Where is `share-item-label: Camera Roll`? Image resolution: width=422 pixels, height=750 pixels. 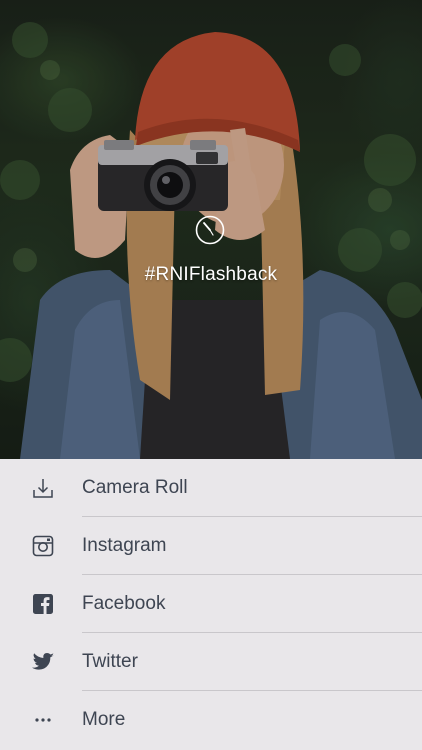 share-item-label: Camera Roll is located at coordinates (135, 487).